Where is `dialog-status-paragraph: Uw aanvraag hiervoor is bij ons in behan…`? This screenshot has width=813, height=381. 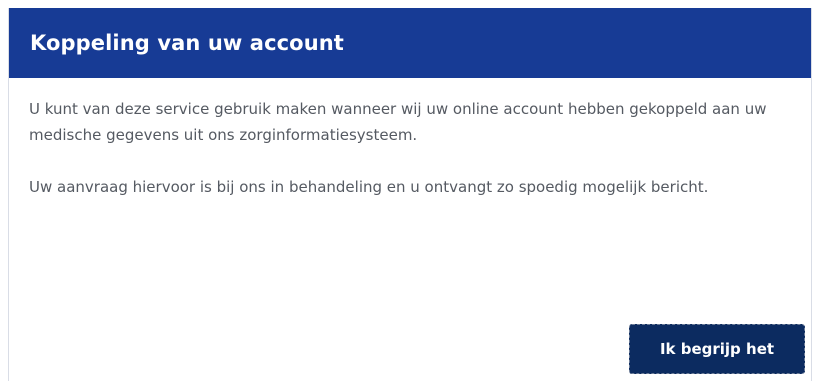
dialog-status-paragraph: Uw aanvraag hiervoor is bij ons in behan… is located at coordinates (369, 187).